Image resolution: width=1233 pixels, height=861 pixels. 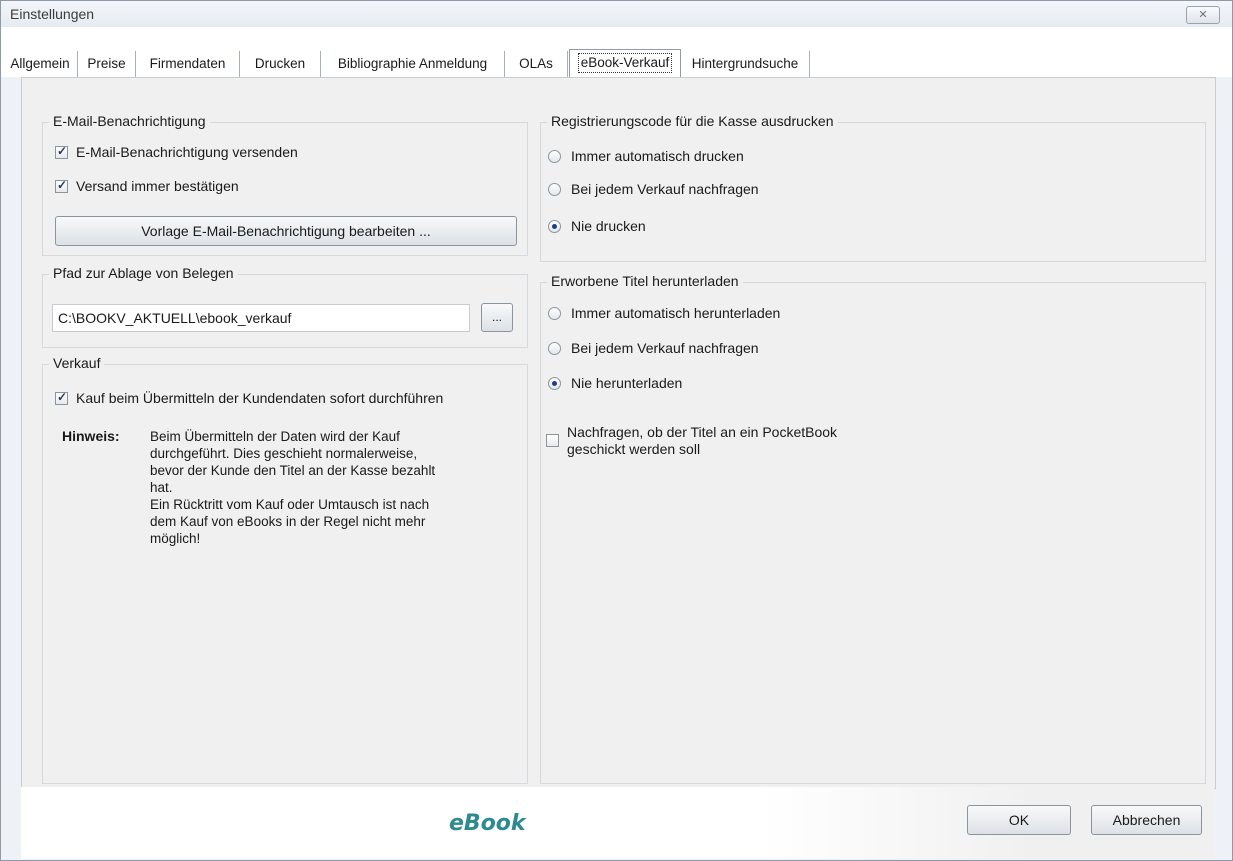 I want to click on pocketbook-checkbox, so click(x=552, y=440).